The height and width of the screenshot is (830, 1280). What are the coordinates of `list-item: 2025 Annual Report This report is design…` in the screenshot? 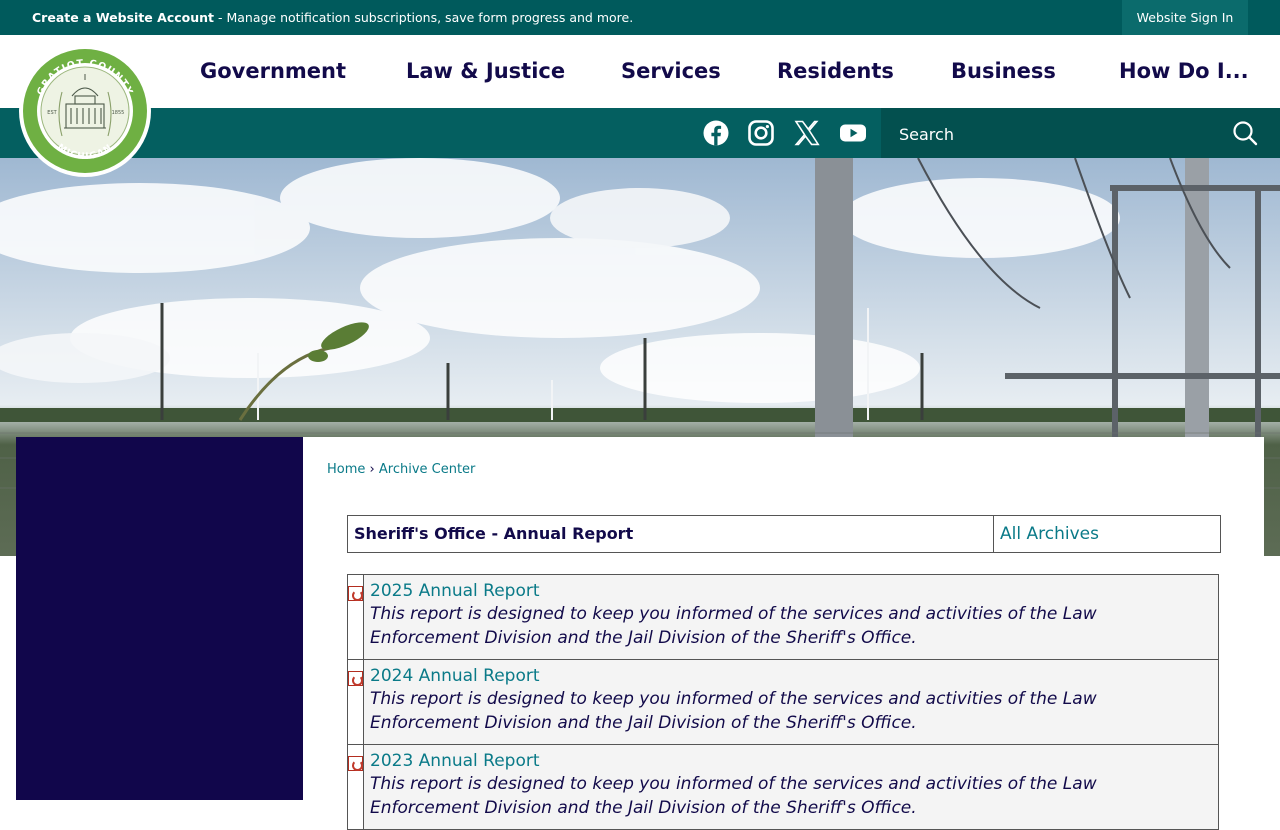 It's located at (783, 616).